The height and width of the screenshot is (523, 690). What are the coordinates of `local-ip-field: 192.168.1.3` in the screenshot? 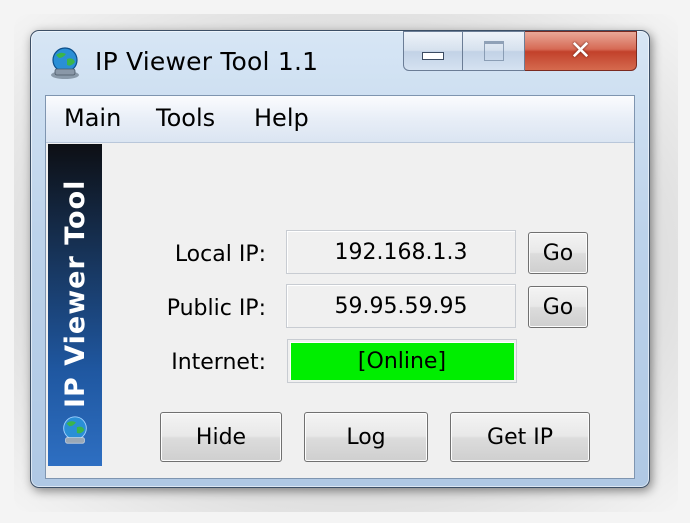 It's located at (401, 252).